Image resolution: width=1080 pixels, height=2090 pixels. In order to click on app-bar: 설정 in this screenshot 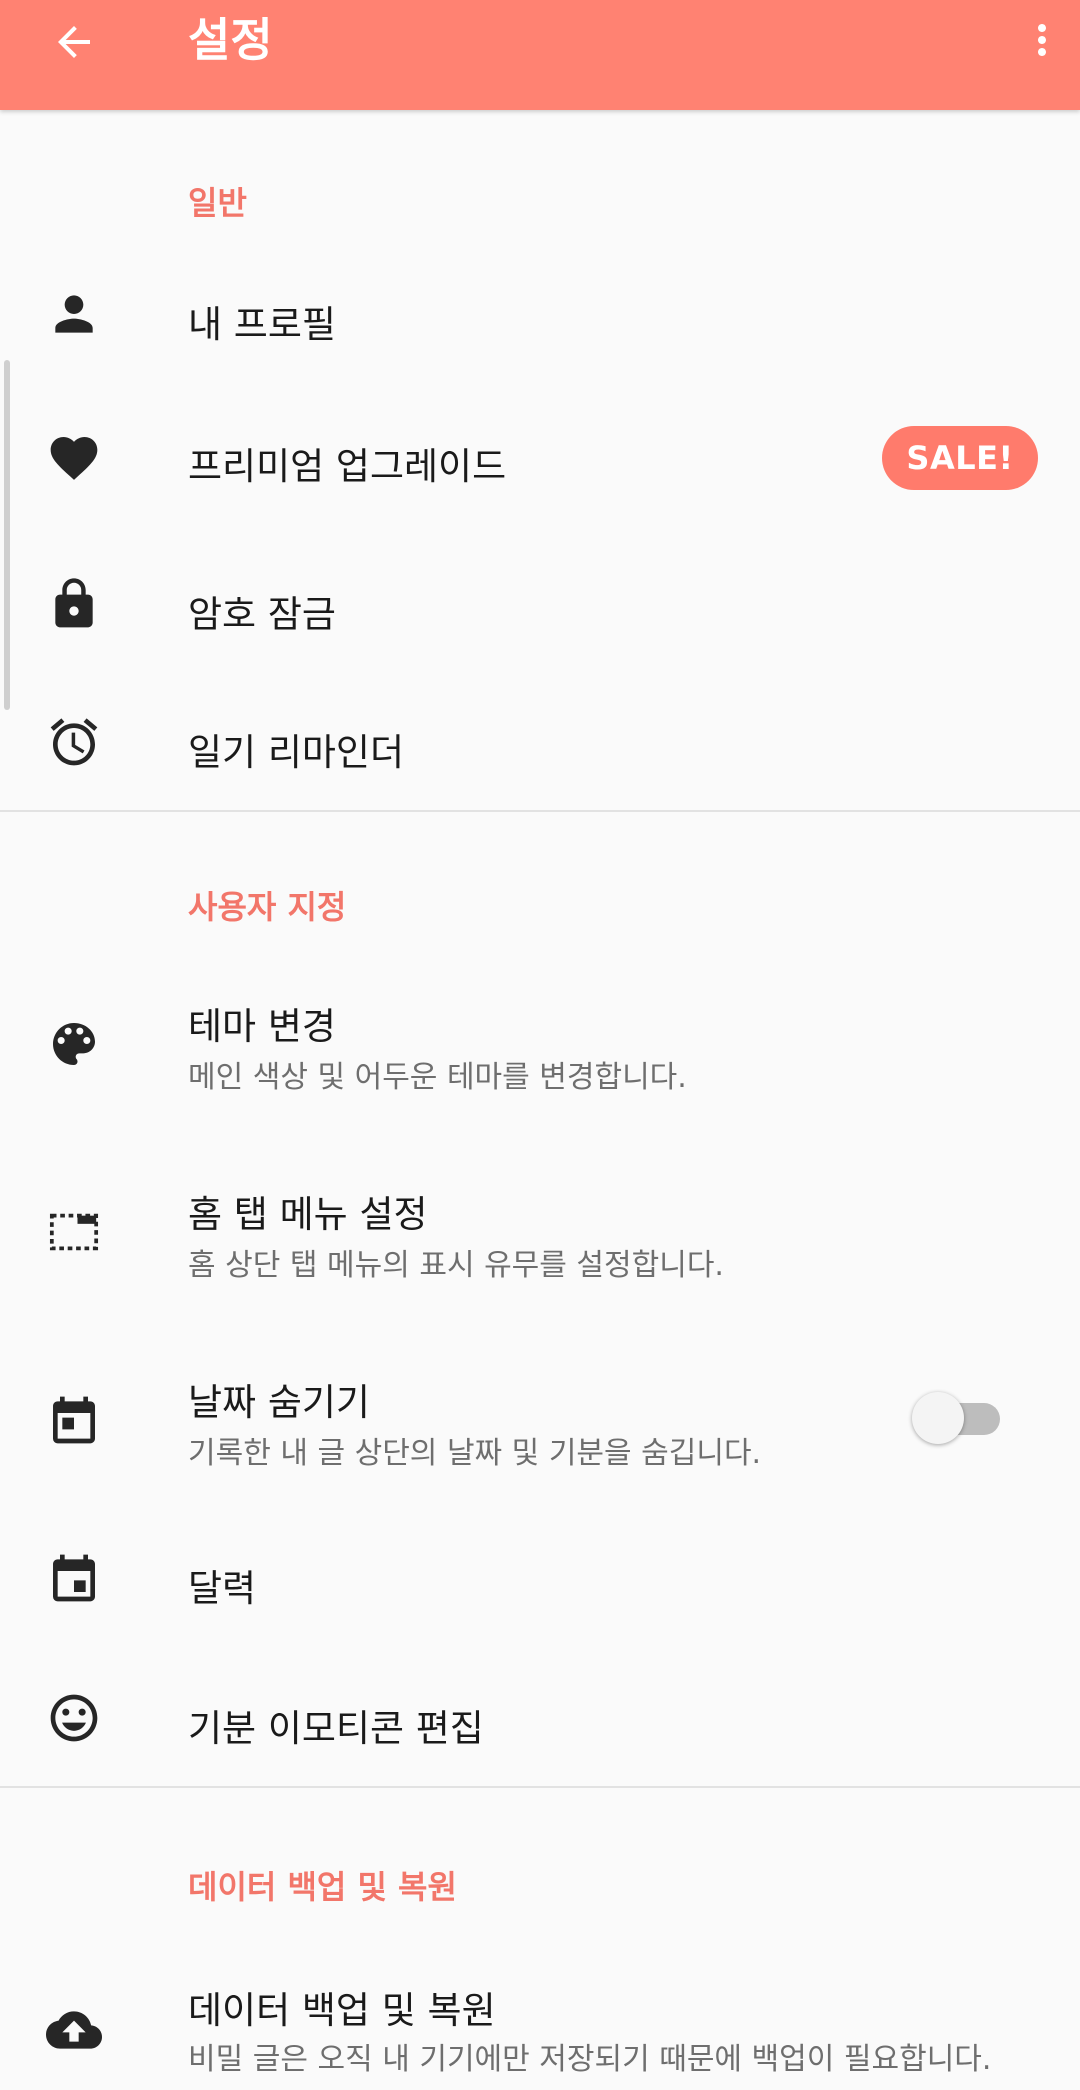, I will do `click(540, 55)`.